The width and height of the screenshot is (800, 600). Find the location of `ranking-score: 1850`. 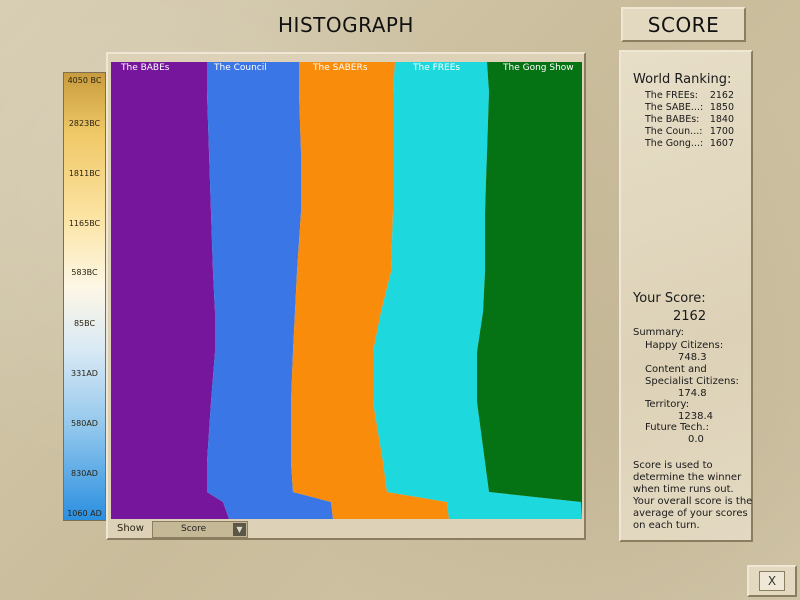

ranking-score: 1850 is located at coordinates (721, 107).